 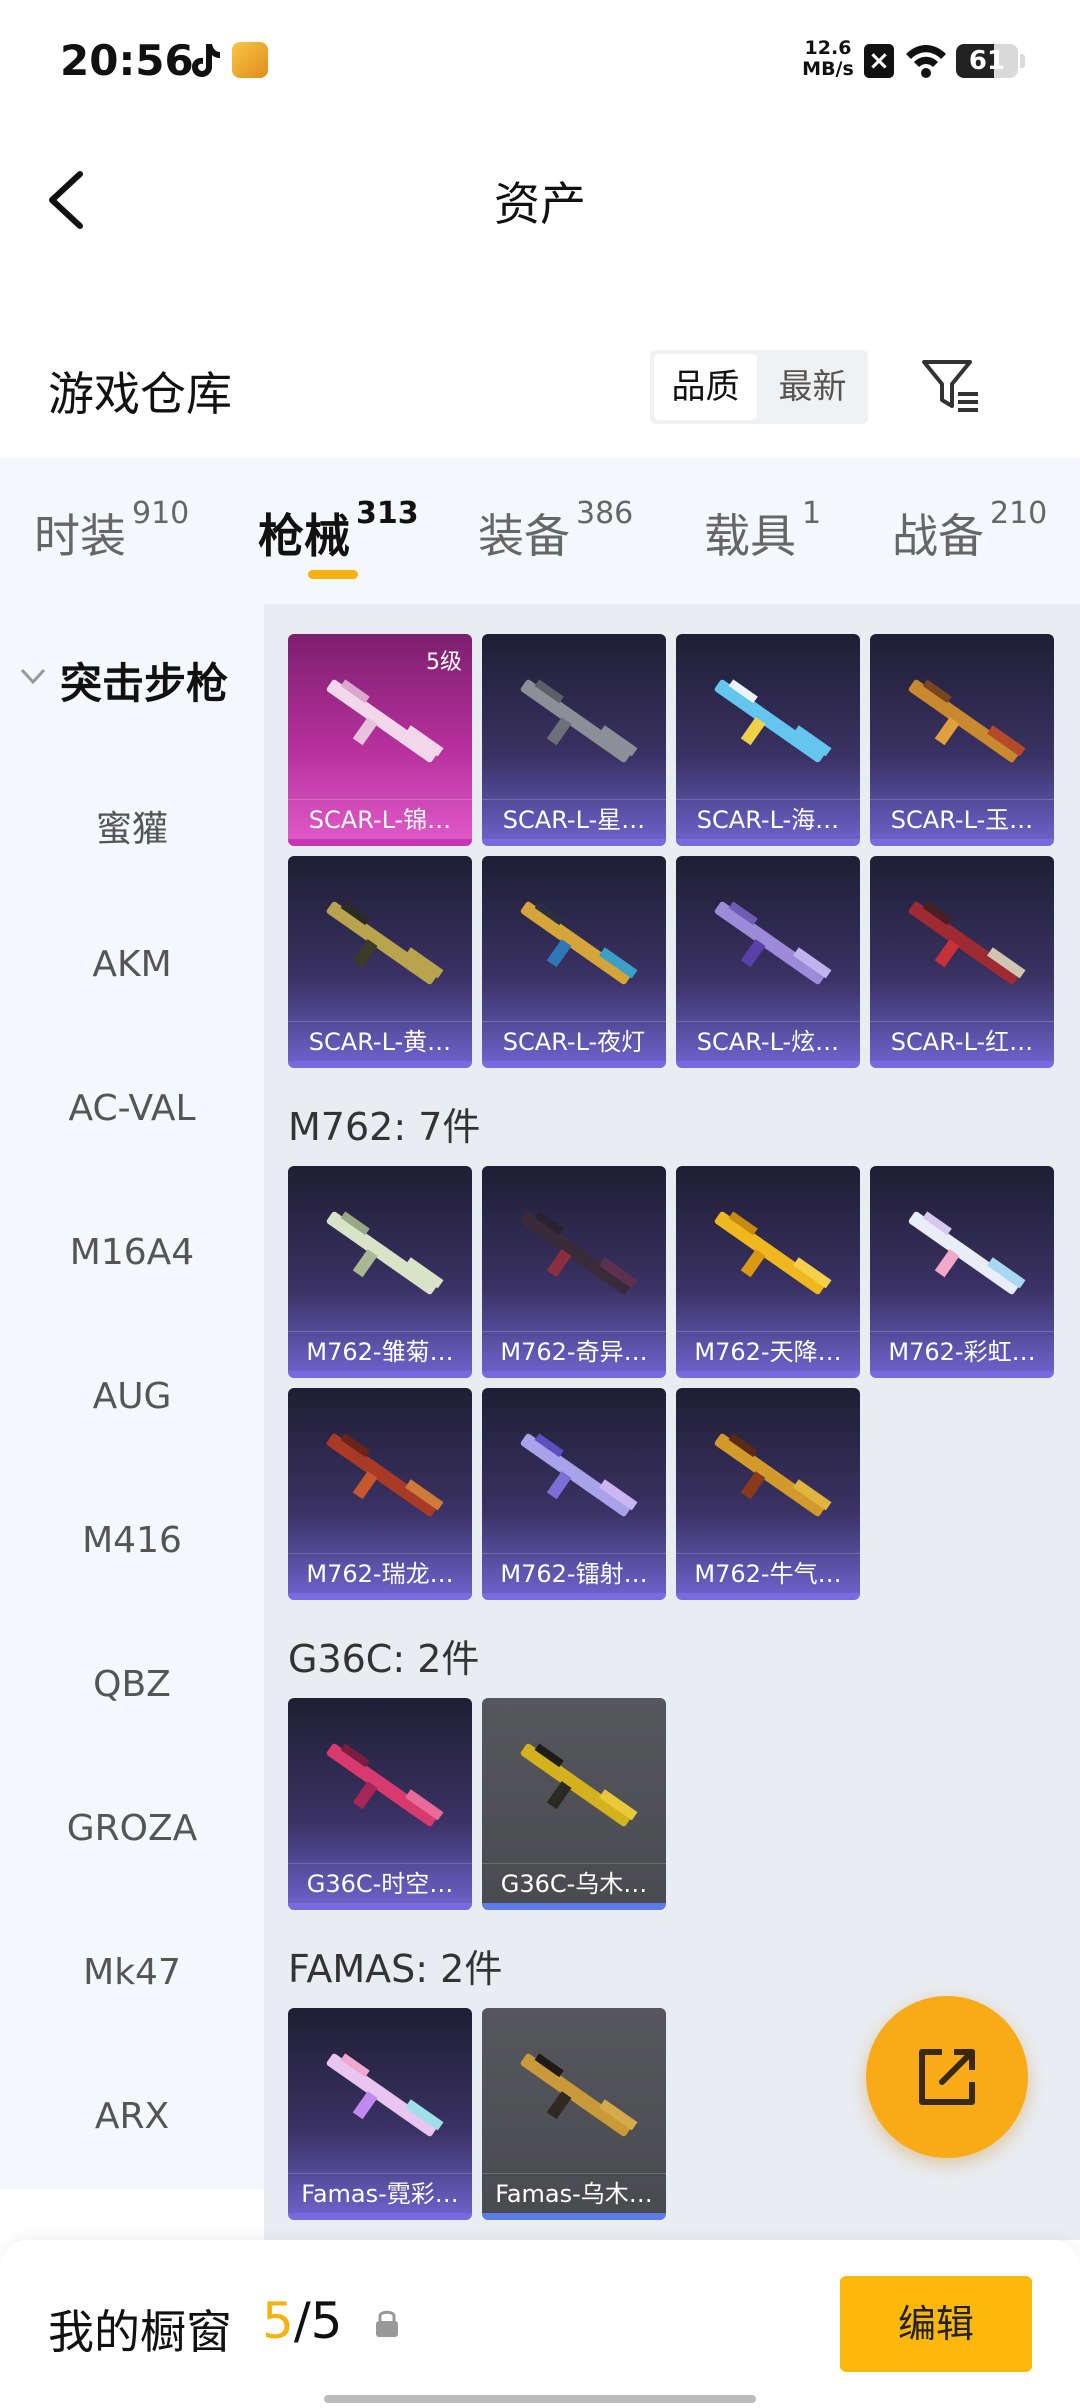 I want to click on share-export-button, so click(x=947, y=2077).